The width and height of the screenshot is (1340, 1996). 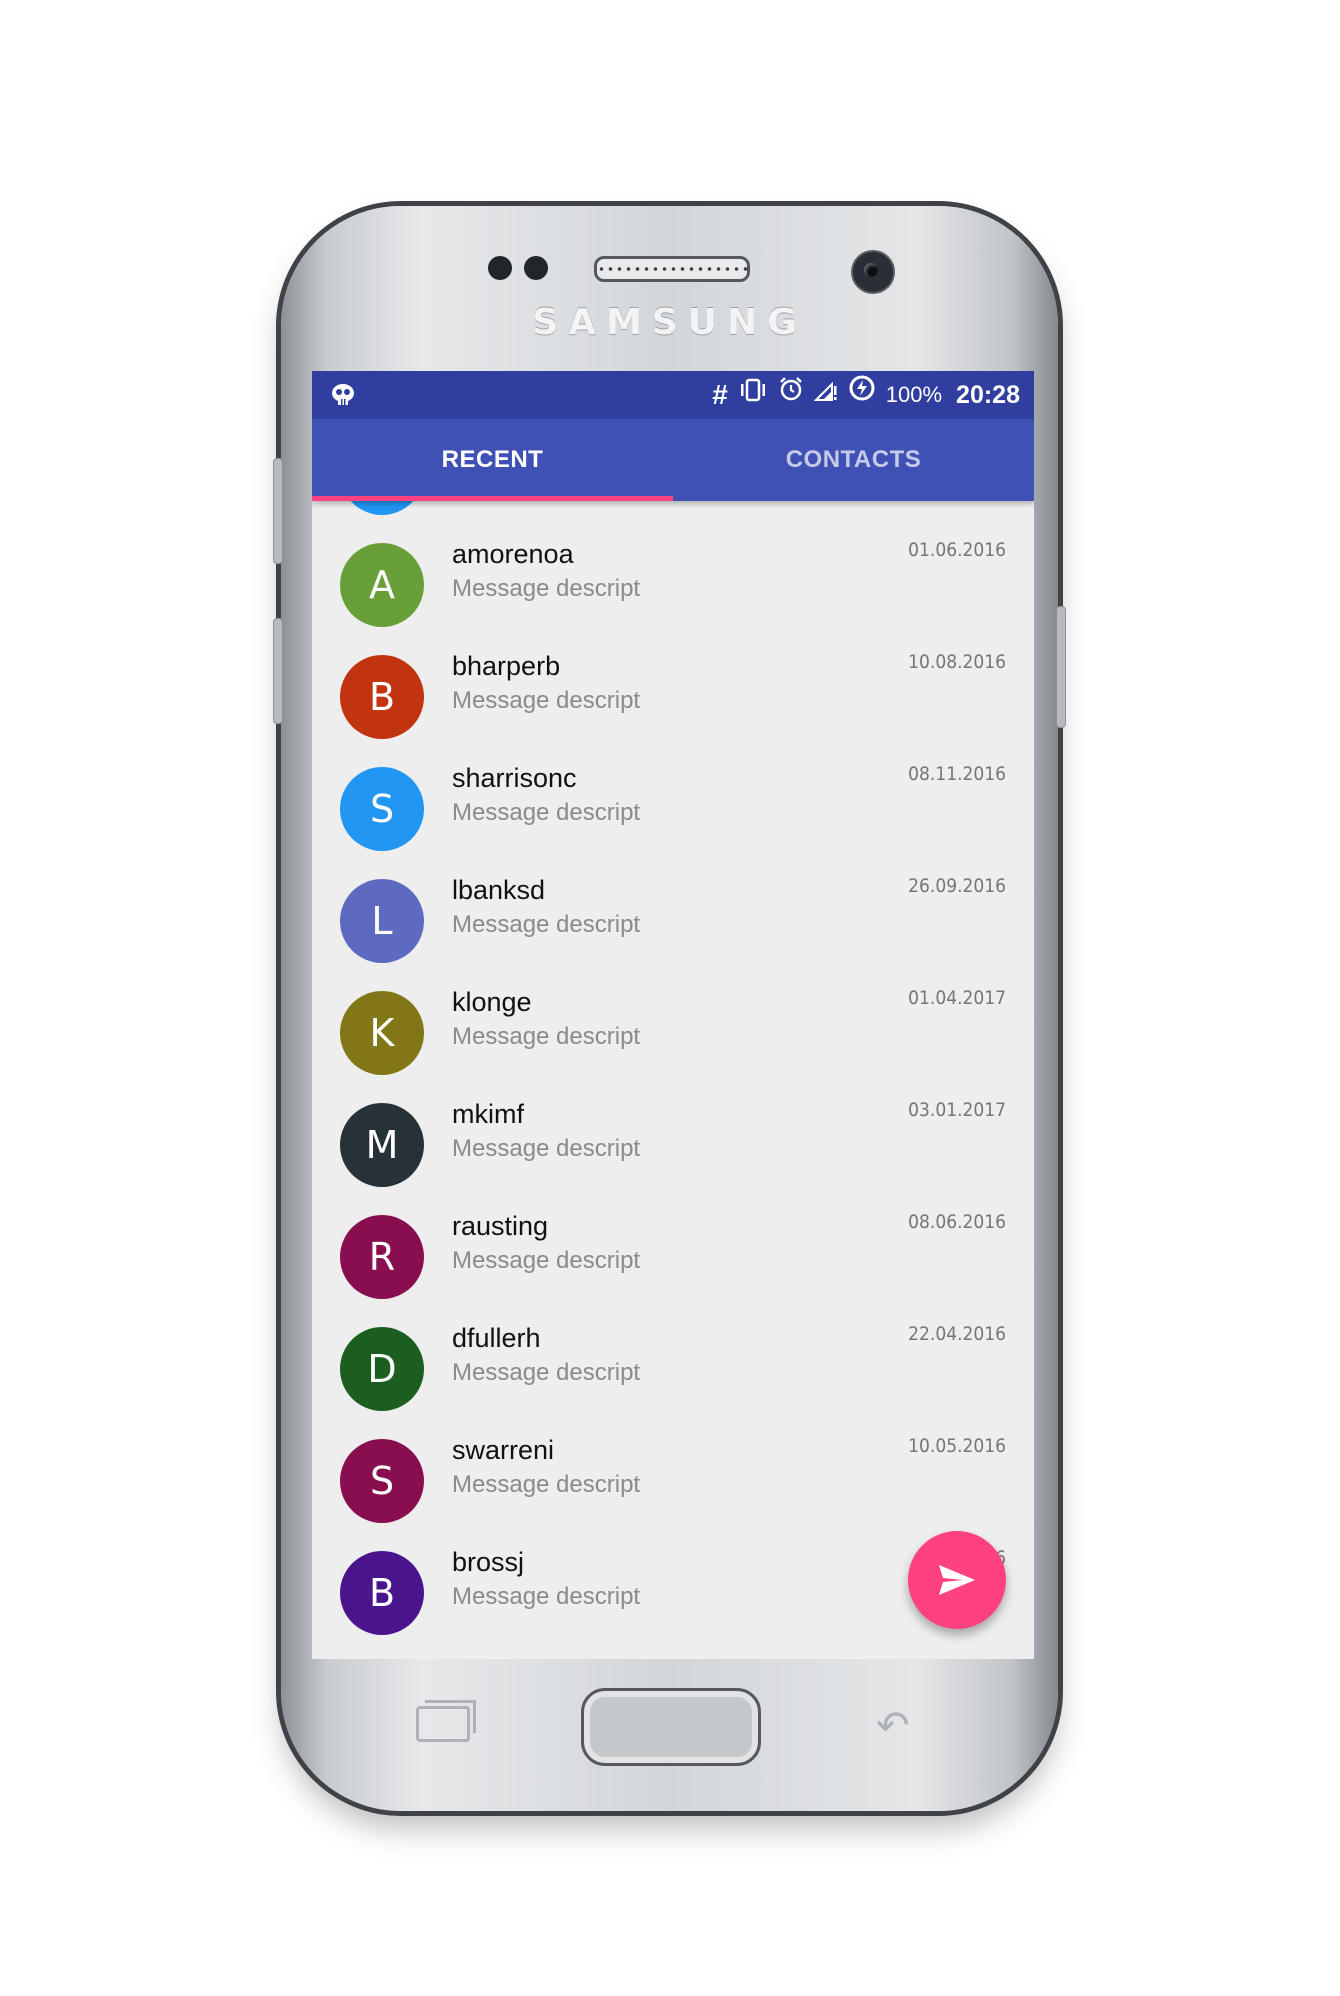 I want to click on message-date: 10.08.2016, so click(x=957, y=662).